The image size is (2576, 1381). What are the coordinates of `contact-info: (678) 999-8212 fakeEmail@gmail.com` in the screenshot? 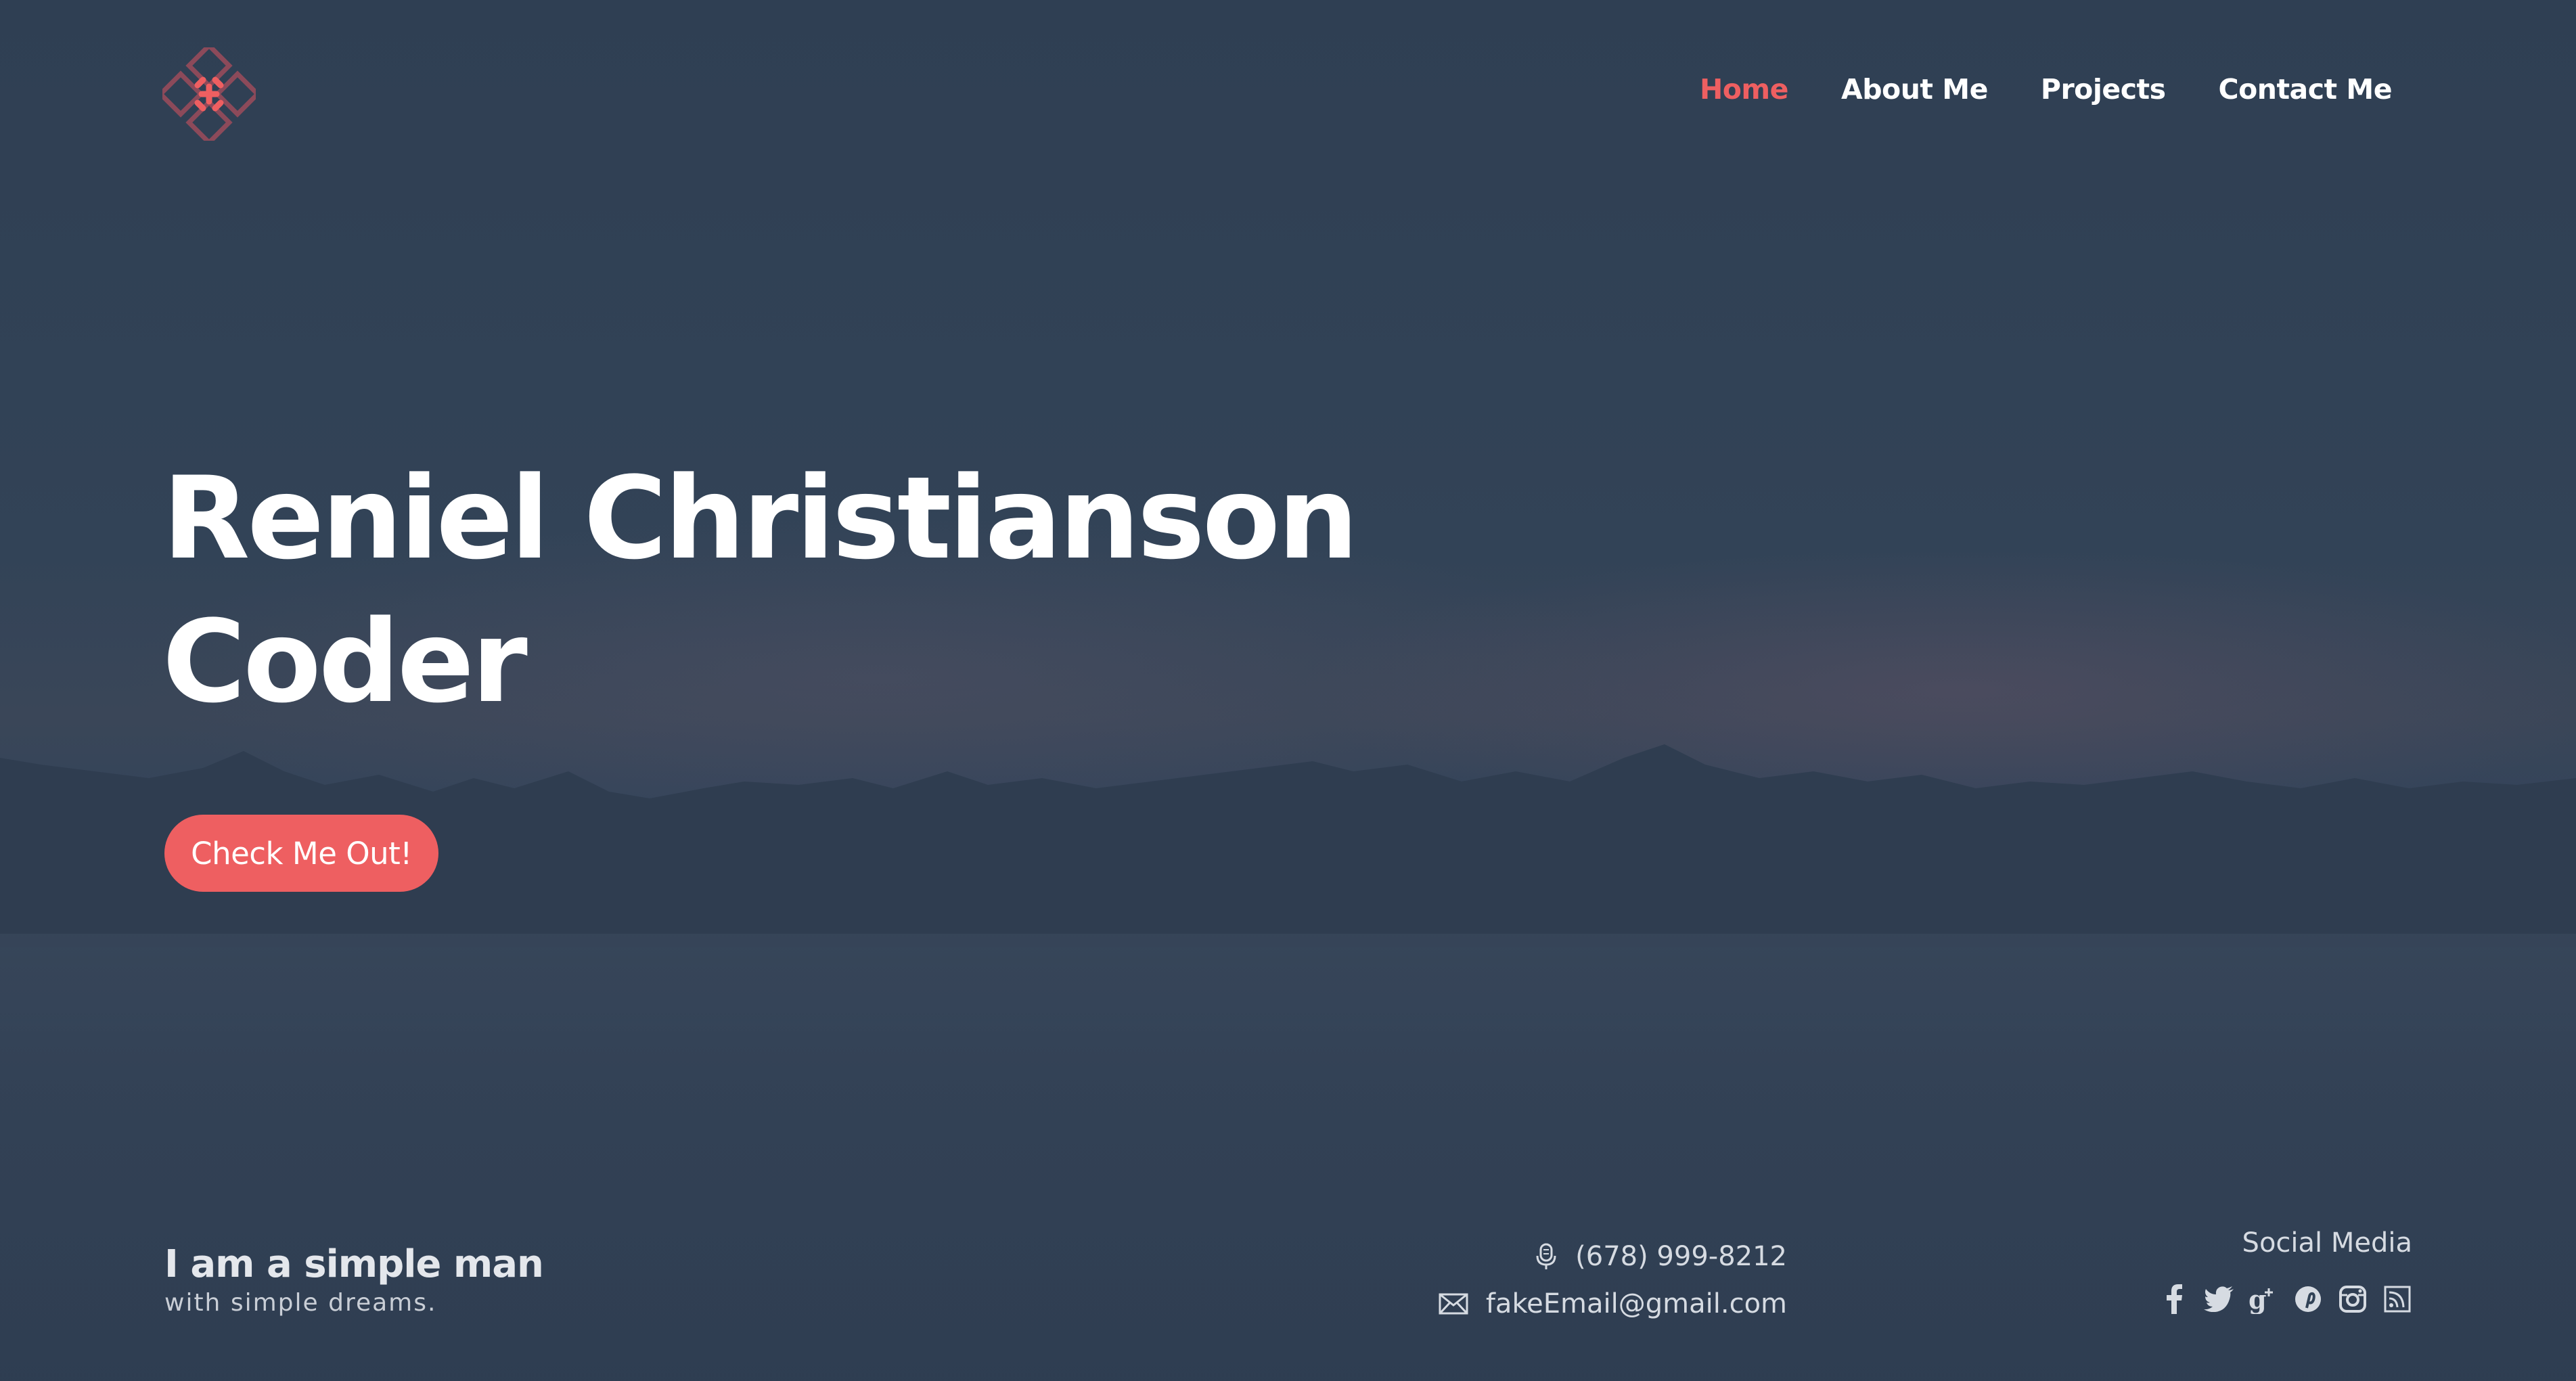 It's located at (1613, 1280).